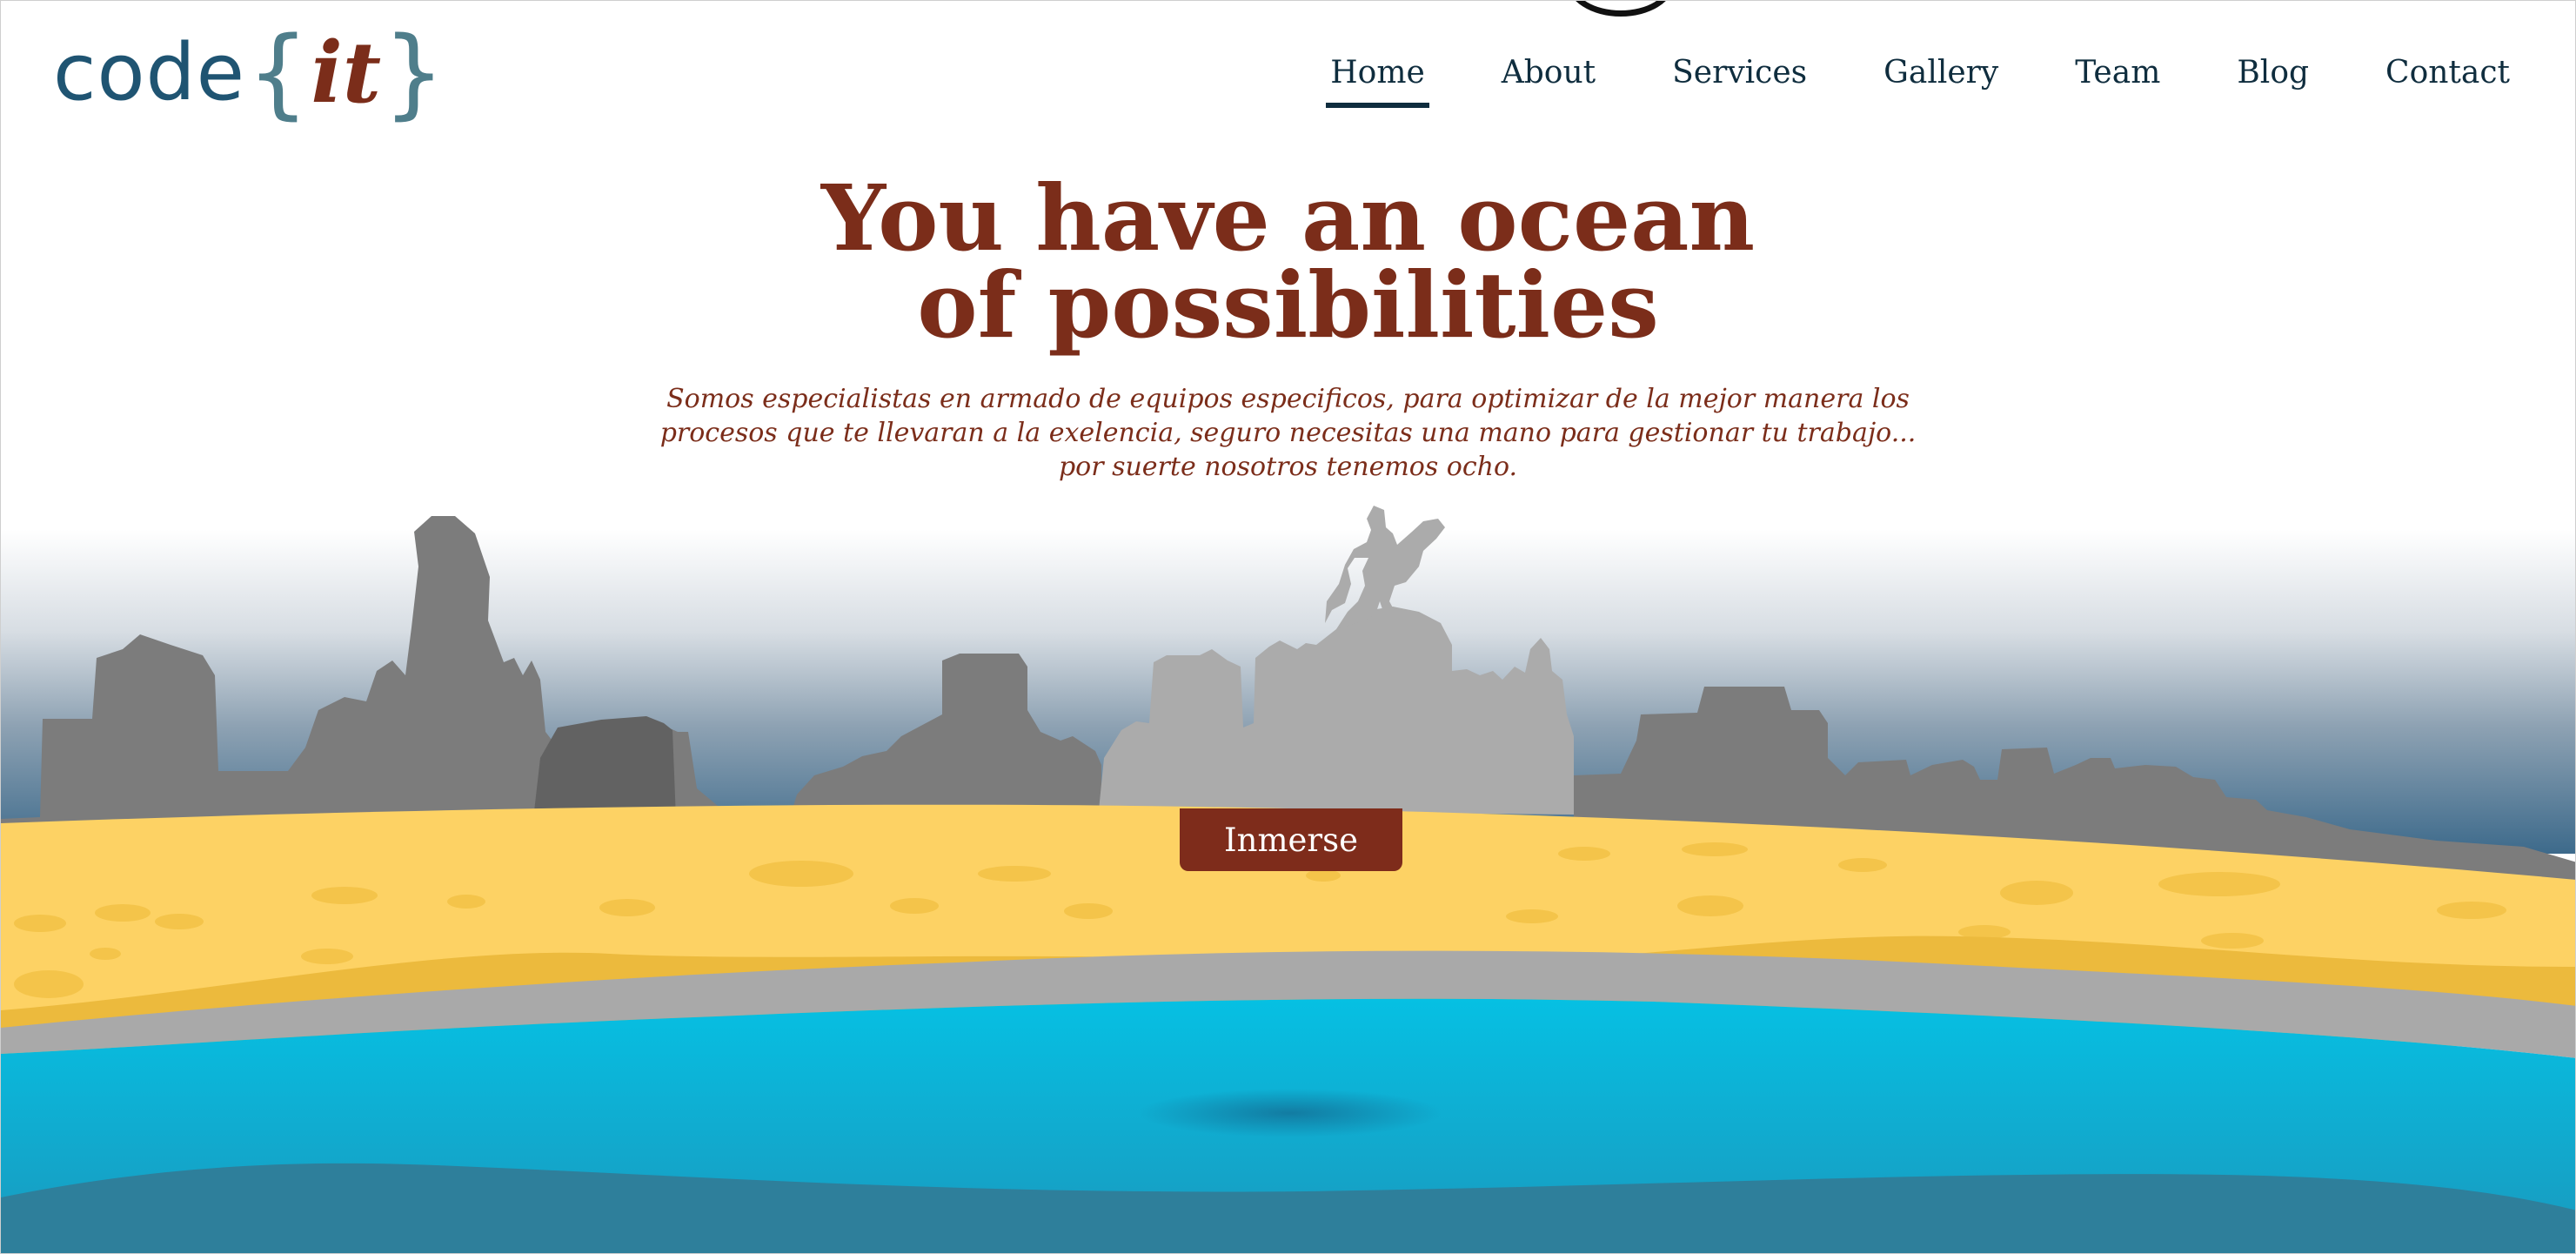 Image resolution: width=2576 pixels, height=1254 pixels. I want to click on inmerse-button: Inmerse, so click(1291, 839).